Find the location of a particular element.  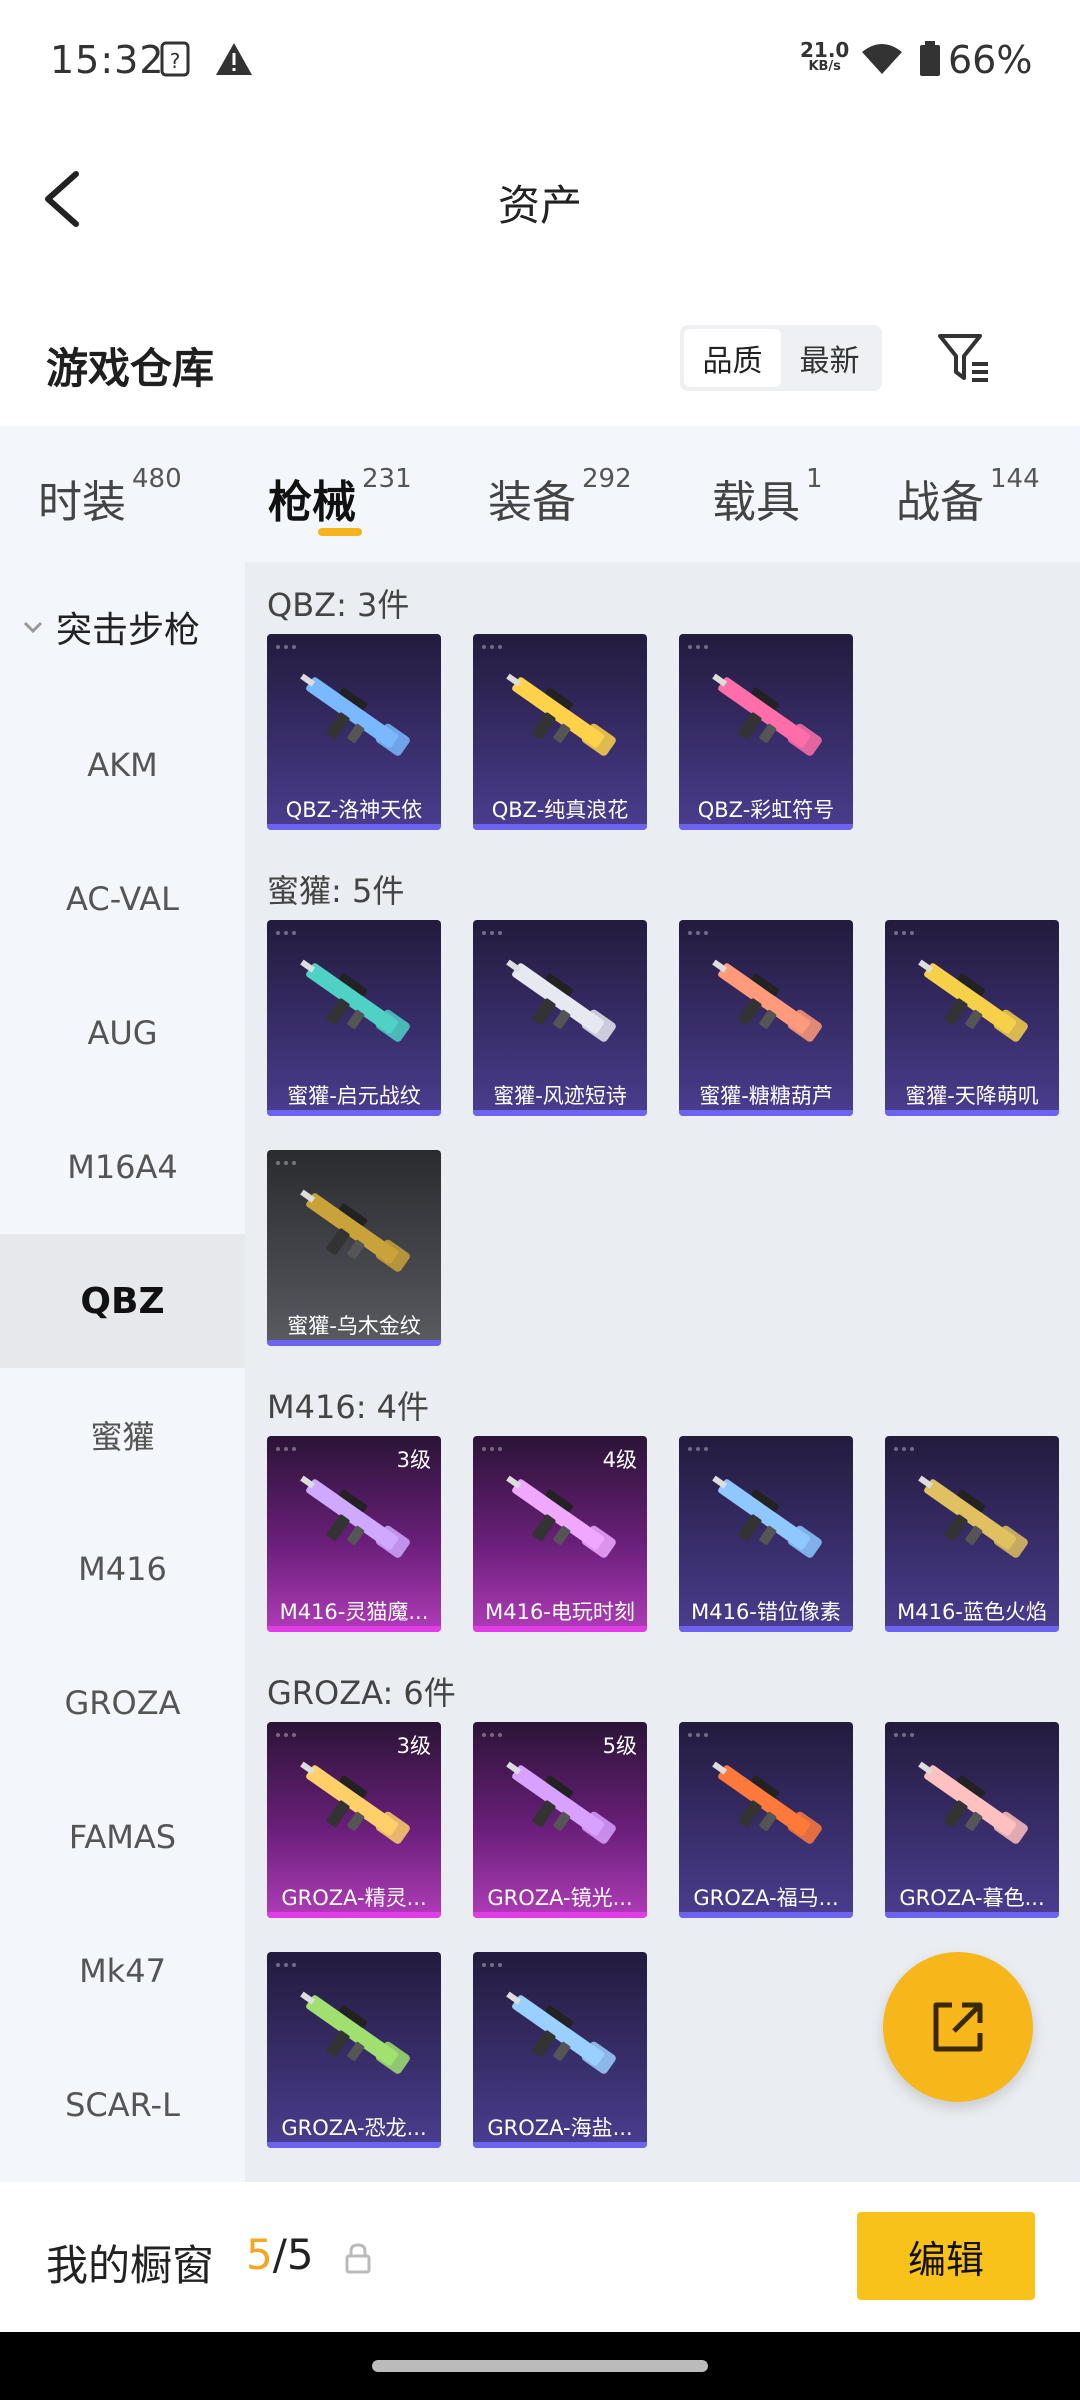

tab-count: 231 is located at coordinates (387, 479).